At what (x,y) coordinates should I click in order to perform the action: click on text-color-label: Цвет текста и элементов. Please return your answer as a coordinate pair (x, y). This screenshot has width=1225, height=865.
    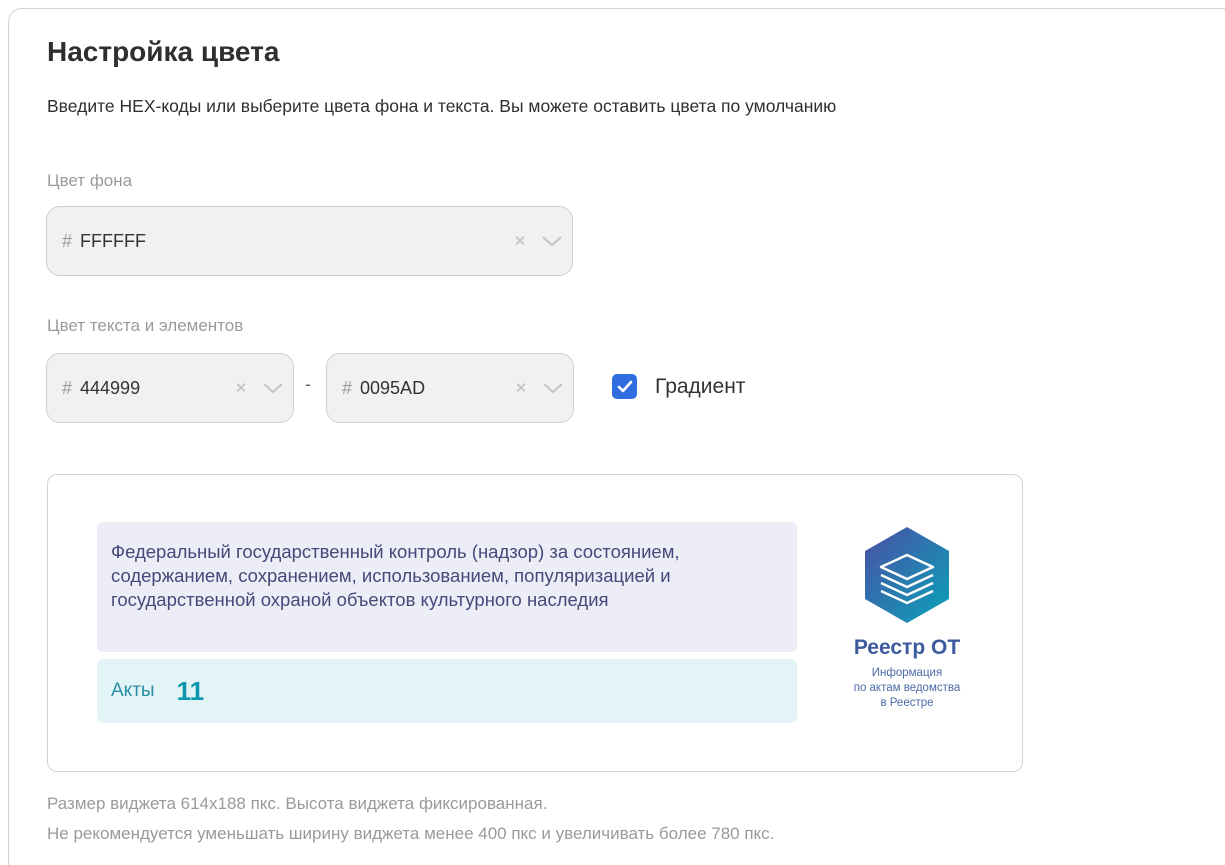
    Looking at the image, I should click on (145, 325).